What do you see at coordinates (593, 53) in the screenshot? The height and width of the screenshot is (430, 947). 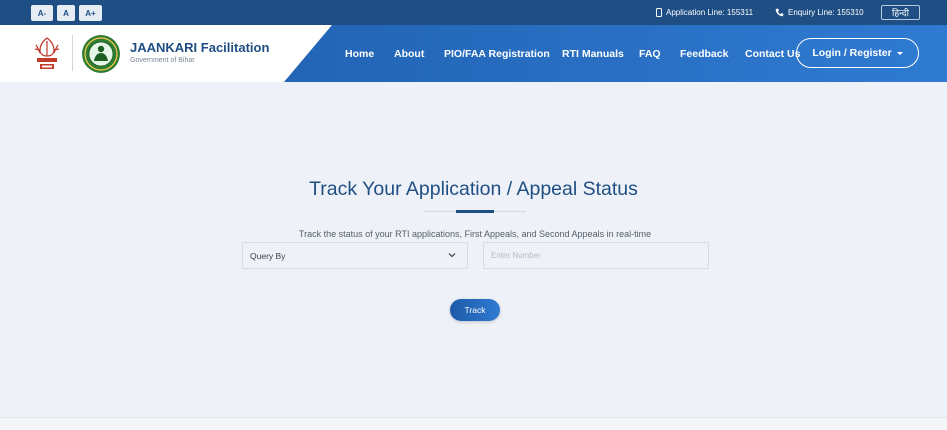 I see `nav-rti-manuals: RTI Manuals` at bounding box center [593, 53].